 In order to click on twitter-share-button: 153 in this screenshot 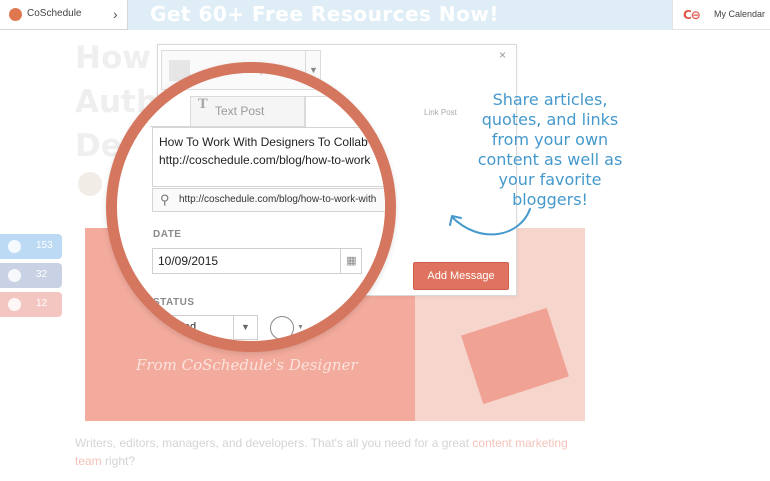, I will do `click(31, 246)`.